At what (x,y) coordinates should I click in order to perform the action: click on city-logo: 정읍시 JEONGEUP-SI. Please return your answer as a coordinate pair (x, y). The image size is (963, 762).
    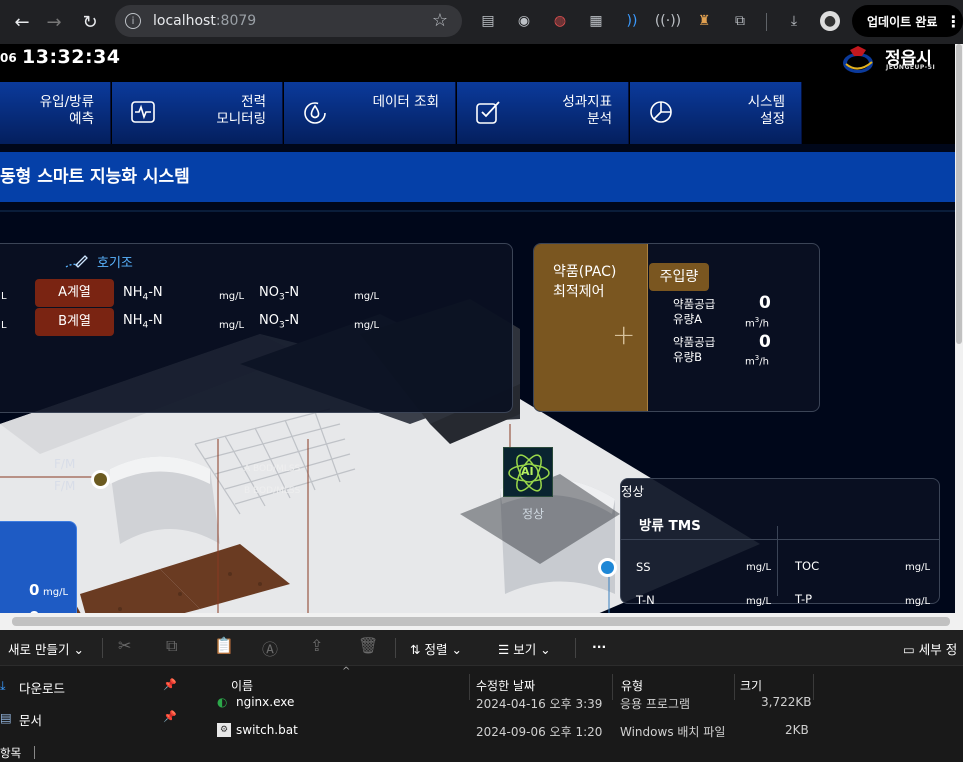
    Looking at the image, I should click on (890, 61).